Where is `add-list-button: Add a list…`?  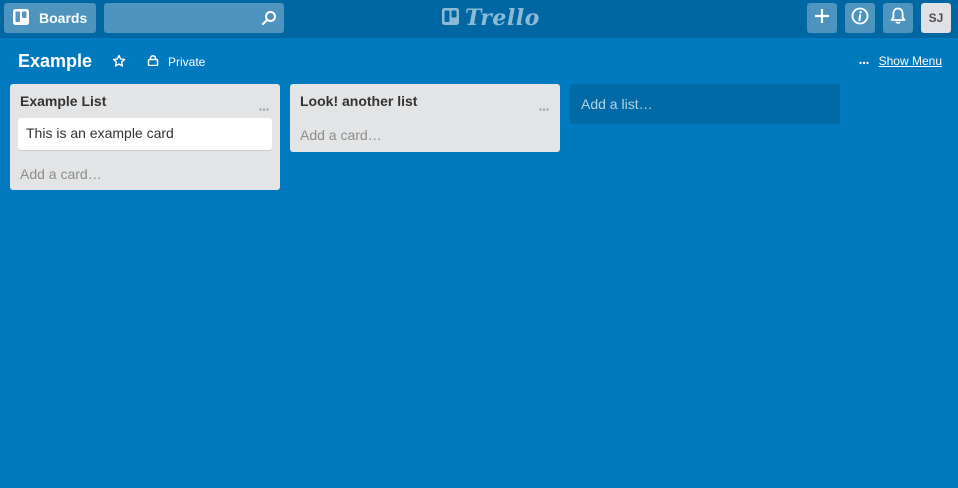 add-list-button: Add a list… is located at coordinates (705, 104).